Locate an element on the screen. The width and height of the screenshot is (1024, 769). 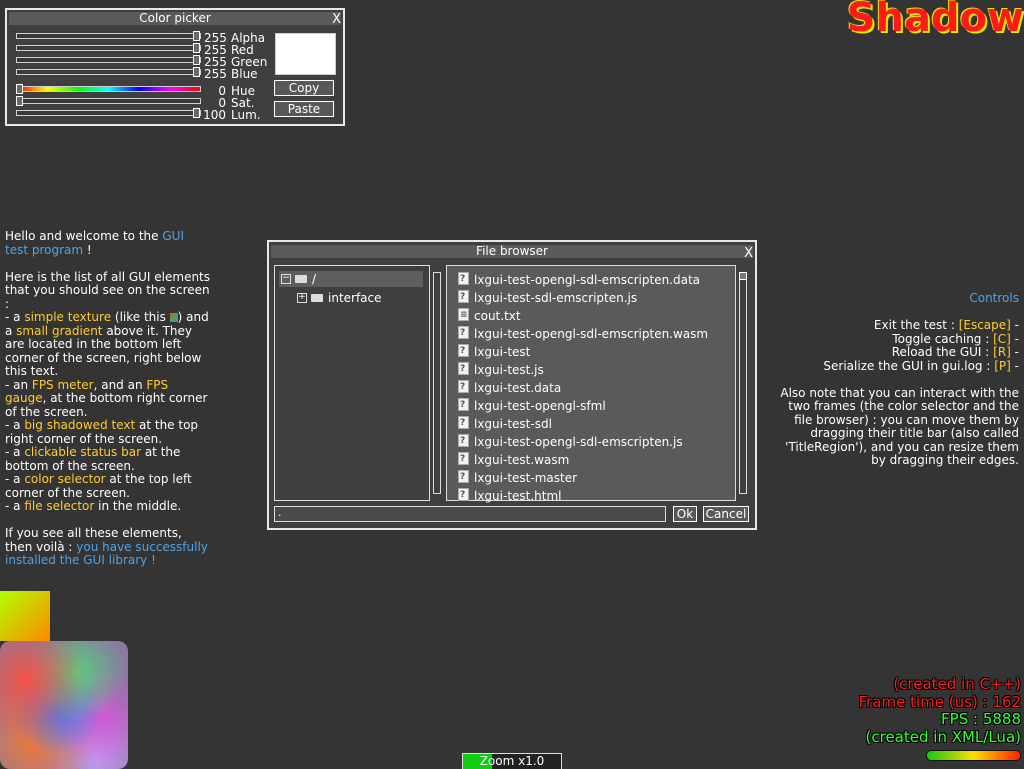
file-list-item: cout.txt is located at coordinates (489, 315).